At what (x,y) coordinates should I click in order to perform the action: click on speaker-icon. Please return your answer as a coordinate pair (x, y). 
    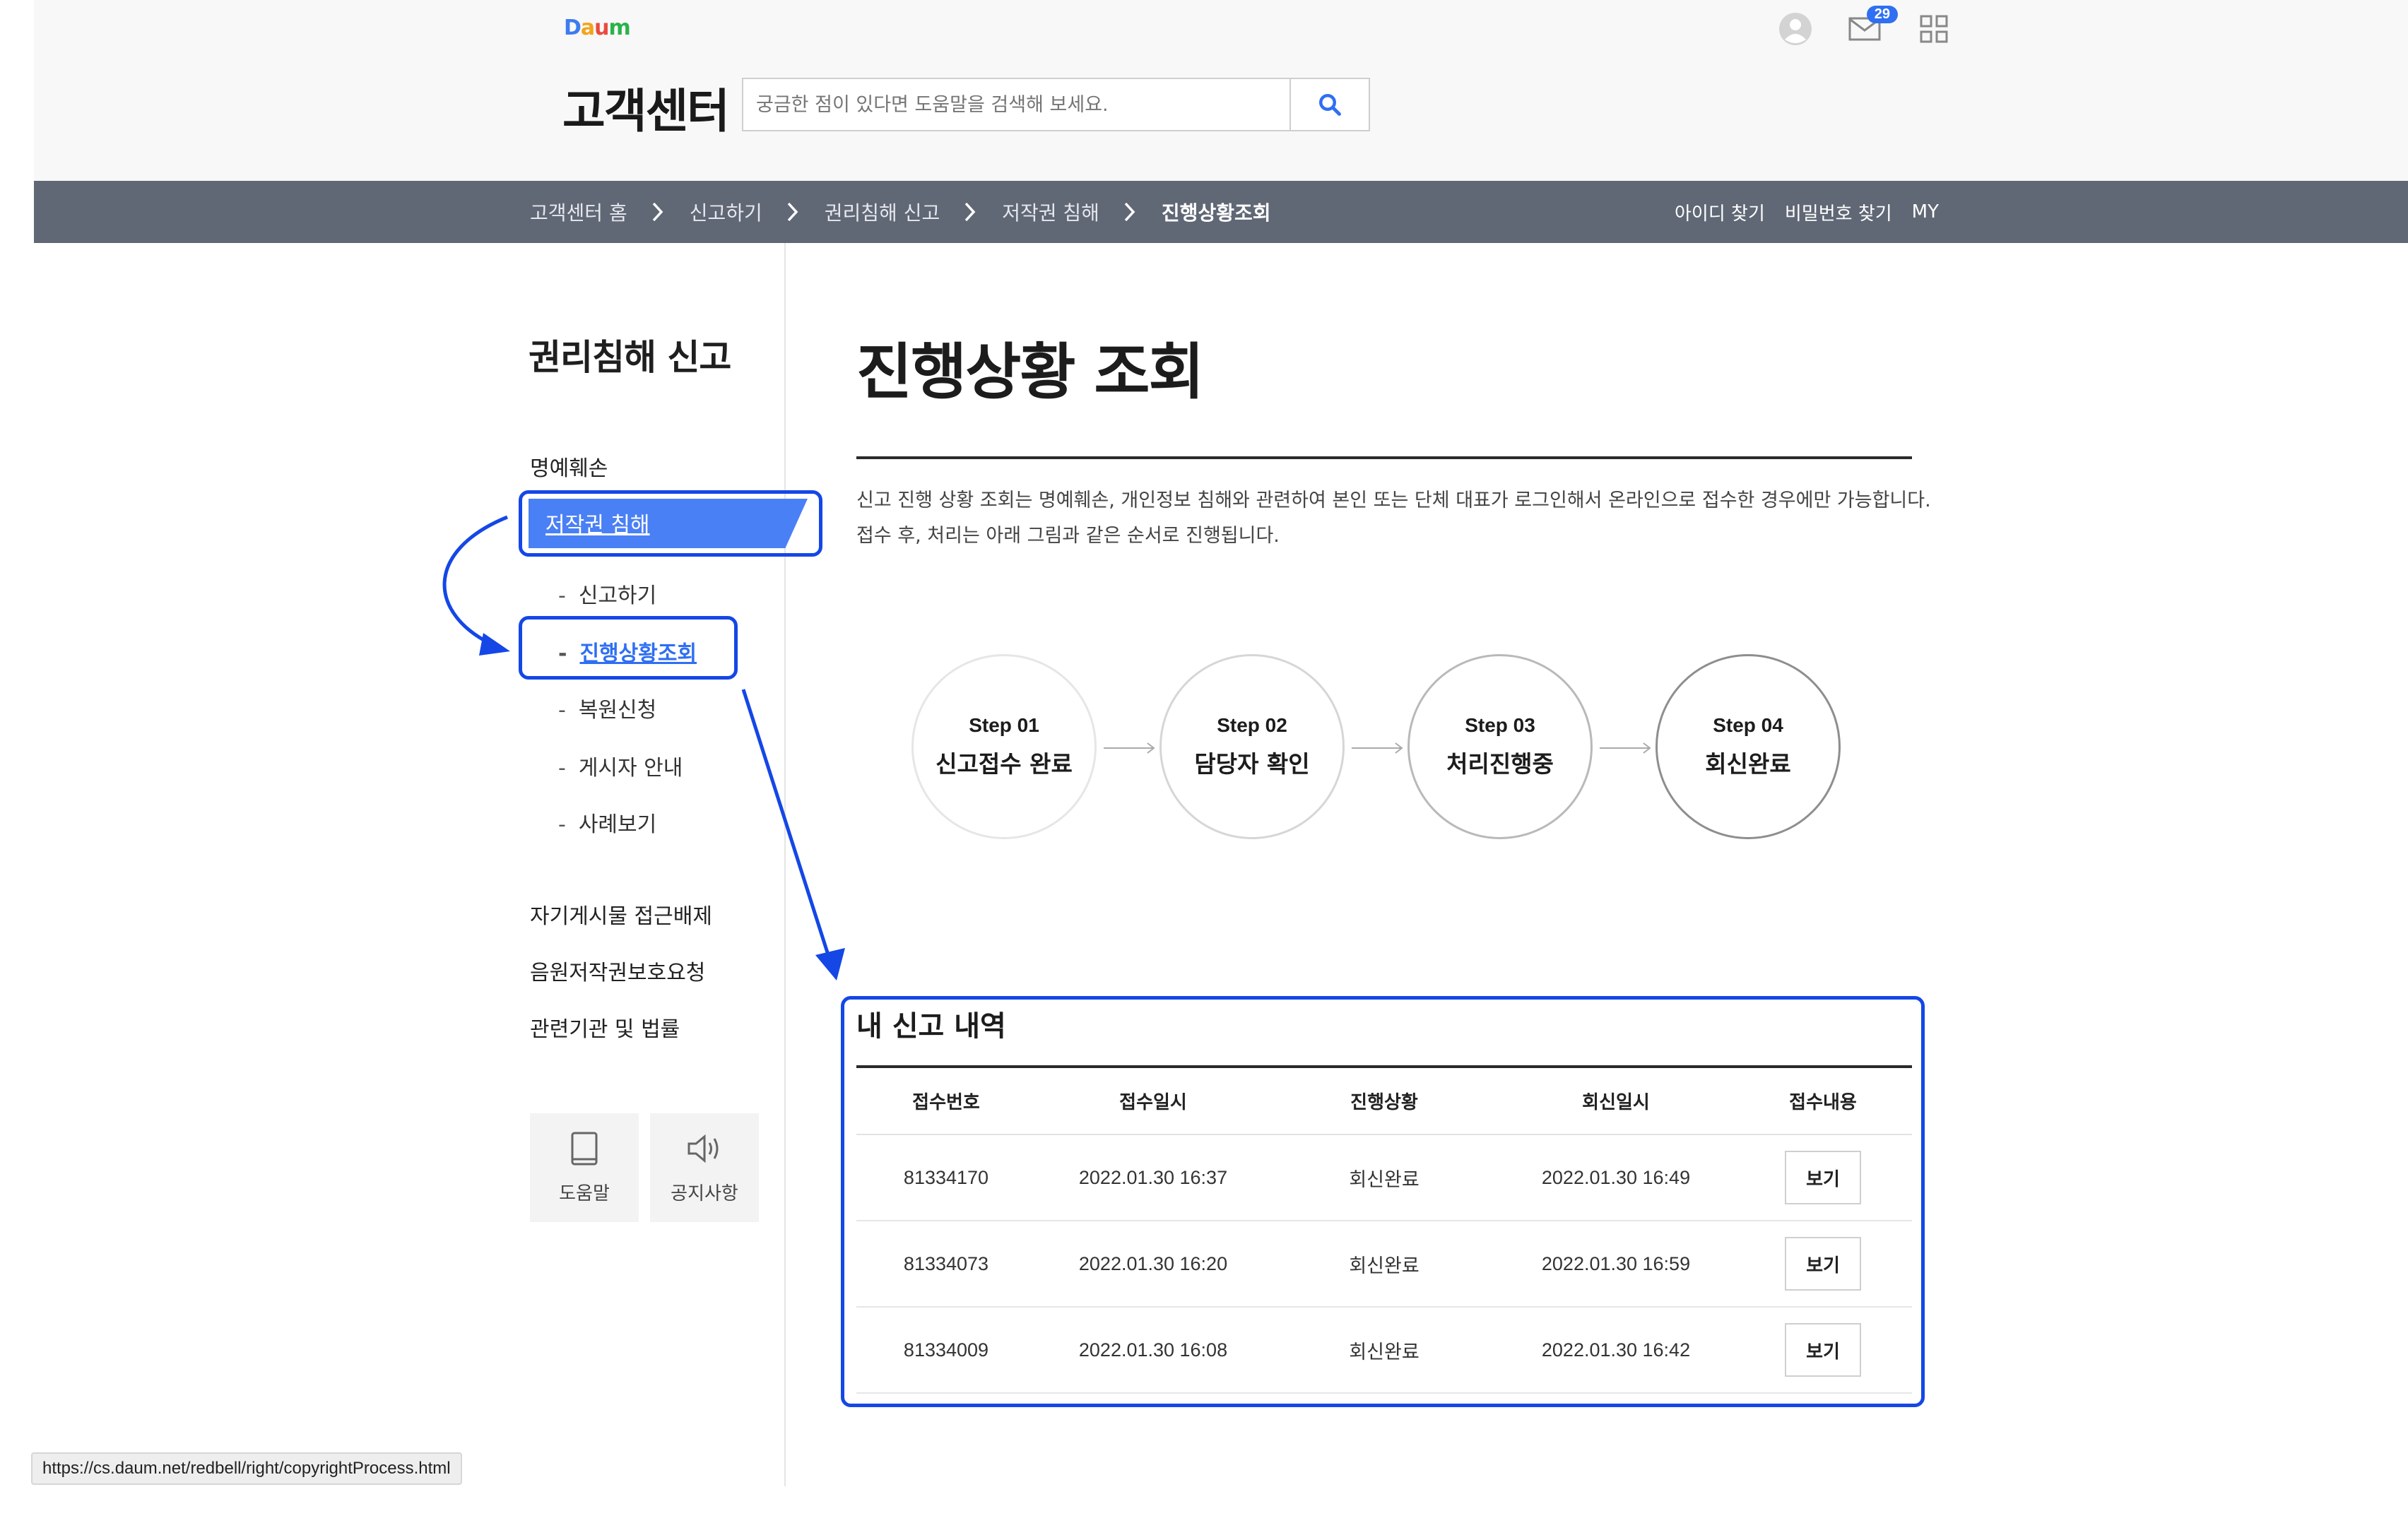
    Looking at the image, I should click on (703, 1148).